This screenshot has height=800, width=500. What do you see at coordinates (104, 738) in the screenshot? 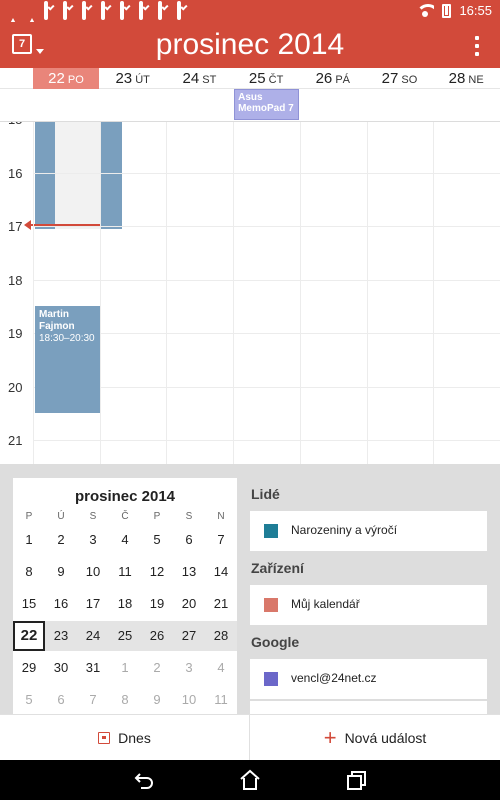
I see `calendar-today-icon` at bounding box center [104, 738].